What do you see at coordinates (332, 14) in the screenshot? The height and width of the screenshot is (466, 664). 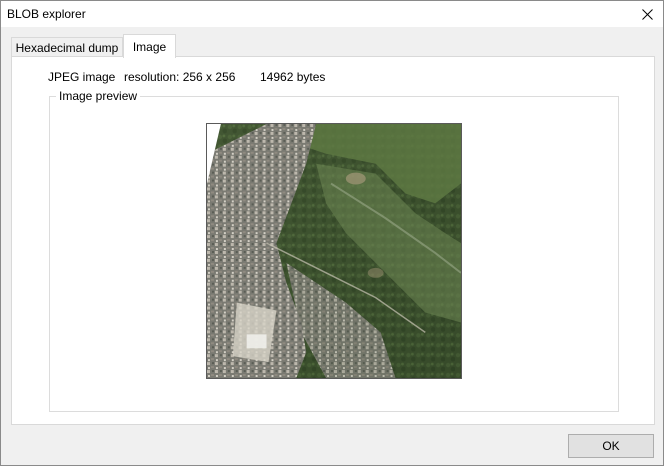 I see `title-bar: BLOB explorer` at bounding box center [332, 14].